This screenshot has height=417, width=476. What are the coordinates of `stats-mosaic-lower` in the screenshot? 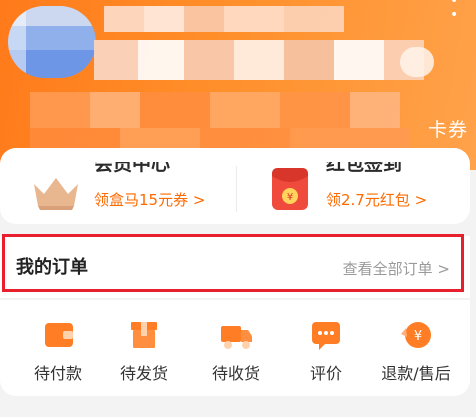 It's located at (220, 138).